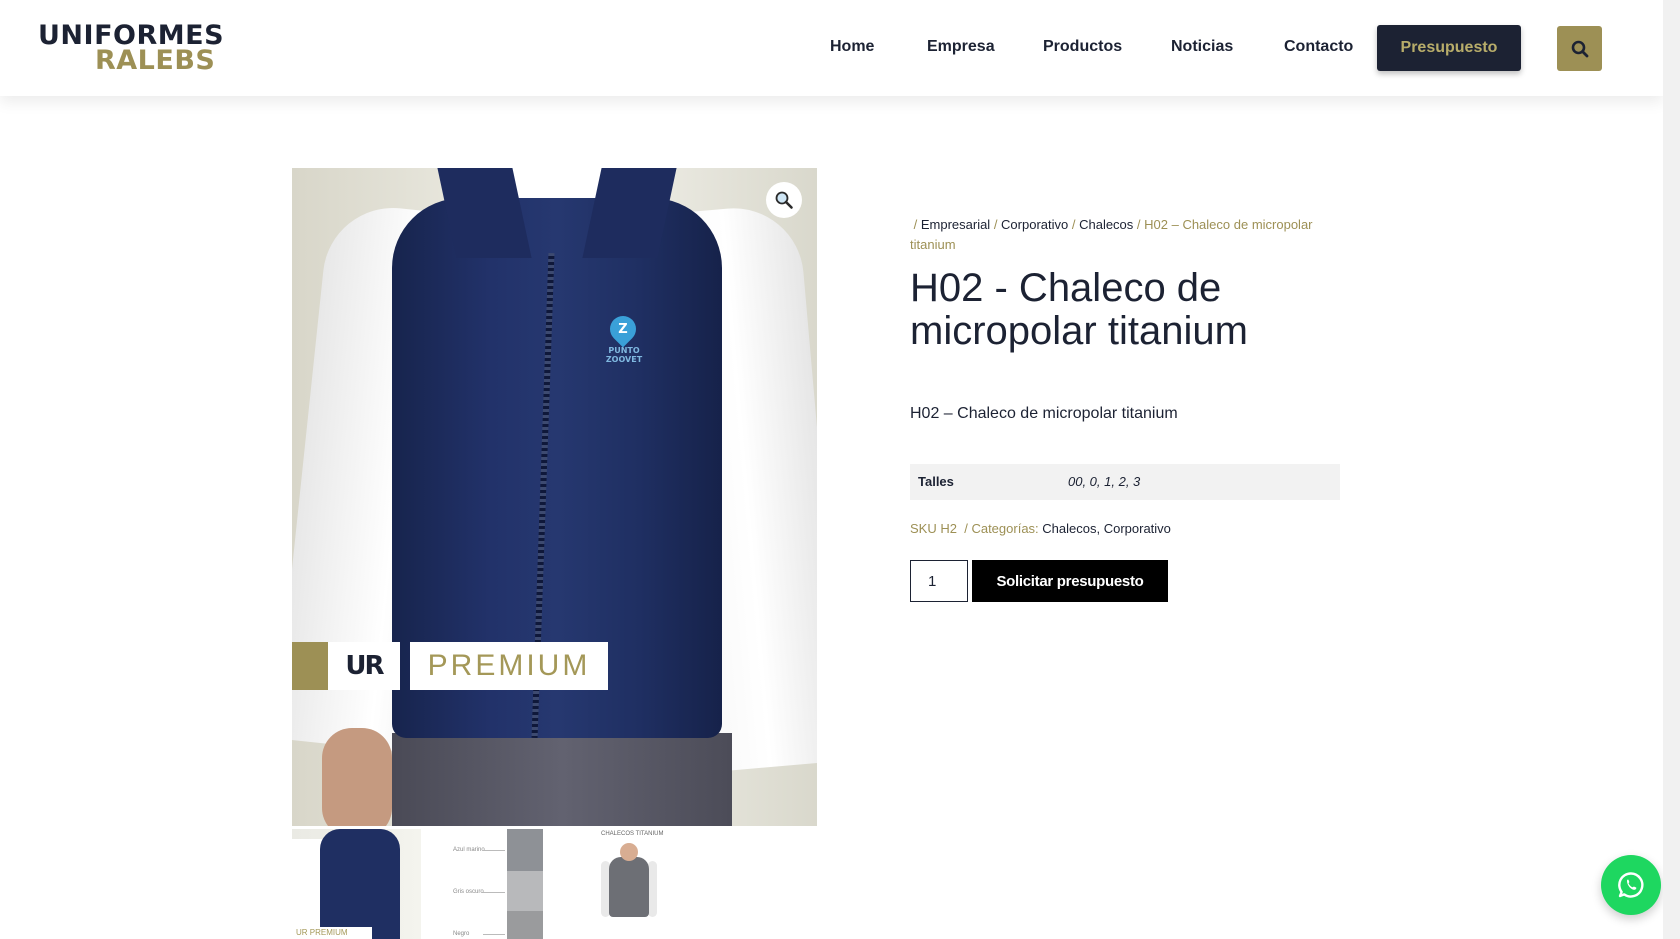  I want to click on attributes-table: Talles 00, 0, 1, 2, 3, so click(1125, 482).